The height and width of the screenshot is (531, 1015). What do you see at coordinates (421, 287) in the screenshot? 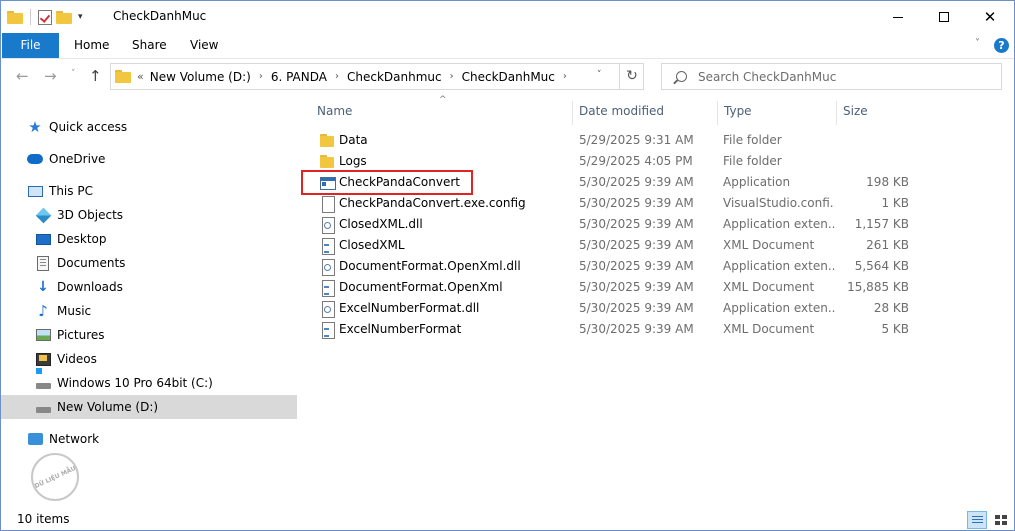
I see `file-name: DocumentFormat.OpenXml` at bounding box center [421, 287].